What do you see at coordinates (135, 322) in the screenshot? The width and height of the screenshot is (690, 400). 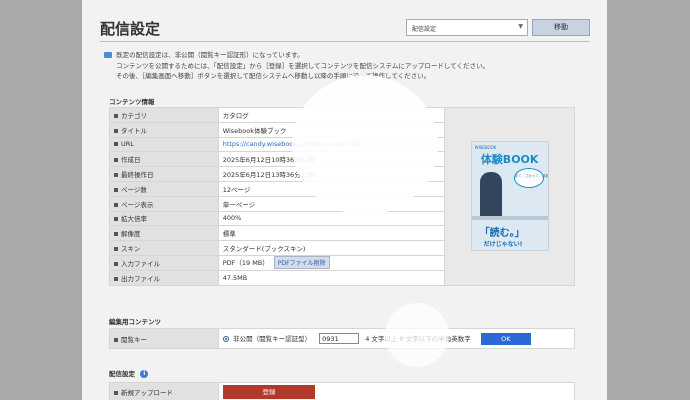 I see `edit-content-heading: 編集用コンテンツ` at bounding box center [135, 322].